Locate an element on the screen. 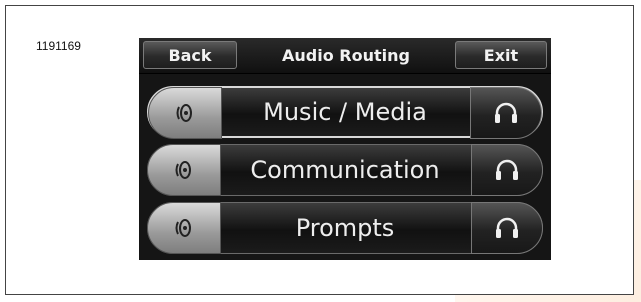  headphones-button-music-media is located at coordinates (506, 113).